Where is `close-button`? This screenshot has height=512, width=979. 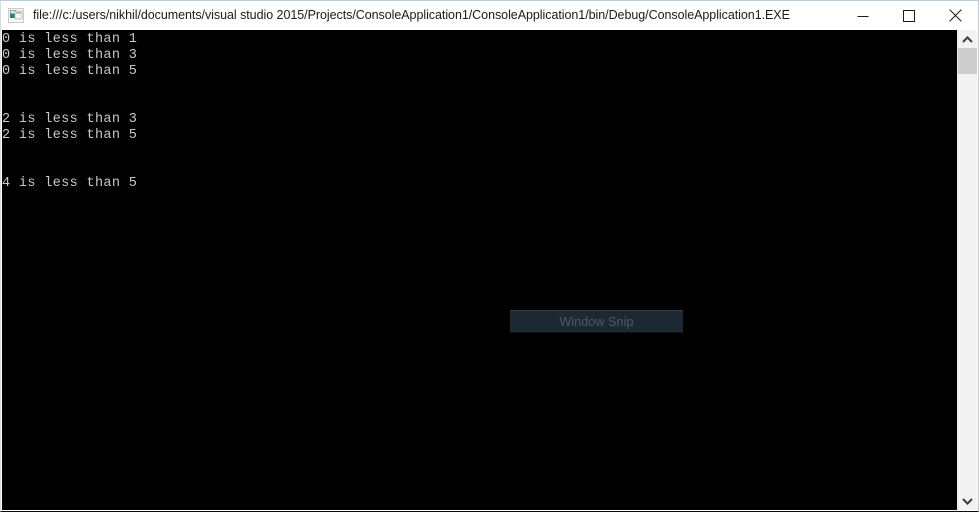 close-button is located at coordinates (955, 15).